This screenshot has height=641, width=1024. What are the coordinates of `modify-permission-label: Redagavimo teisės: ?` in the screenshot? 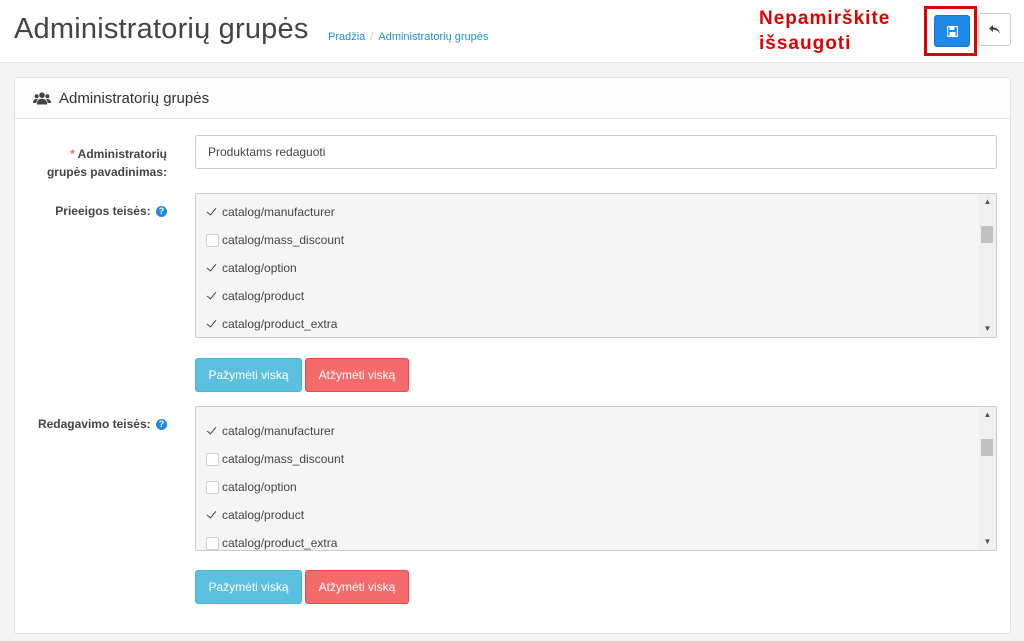 It's located at (101, 424).